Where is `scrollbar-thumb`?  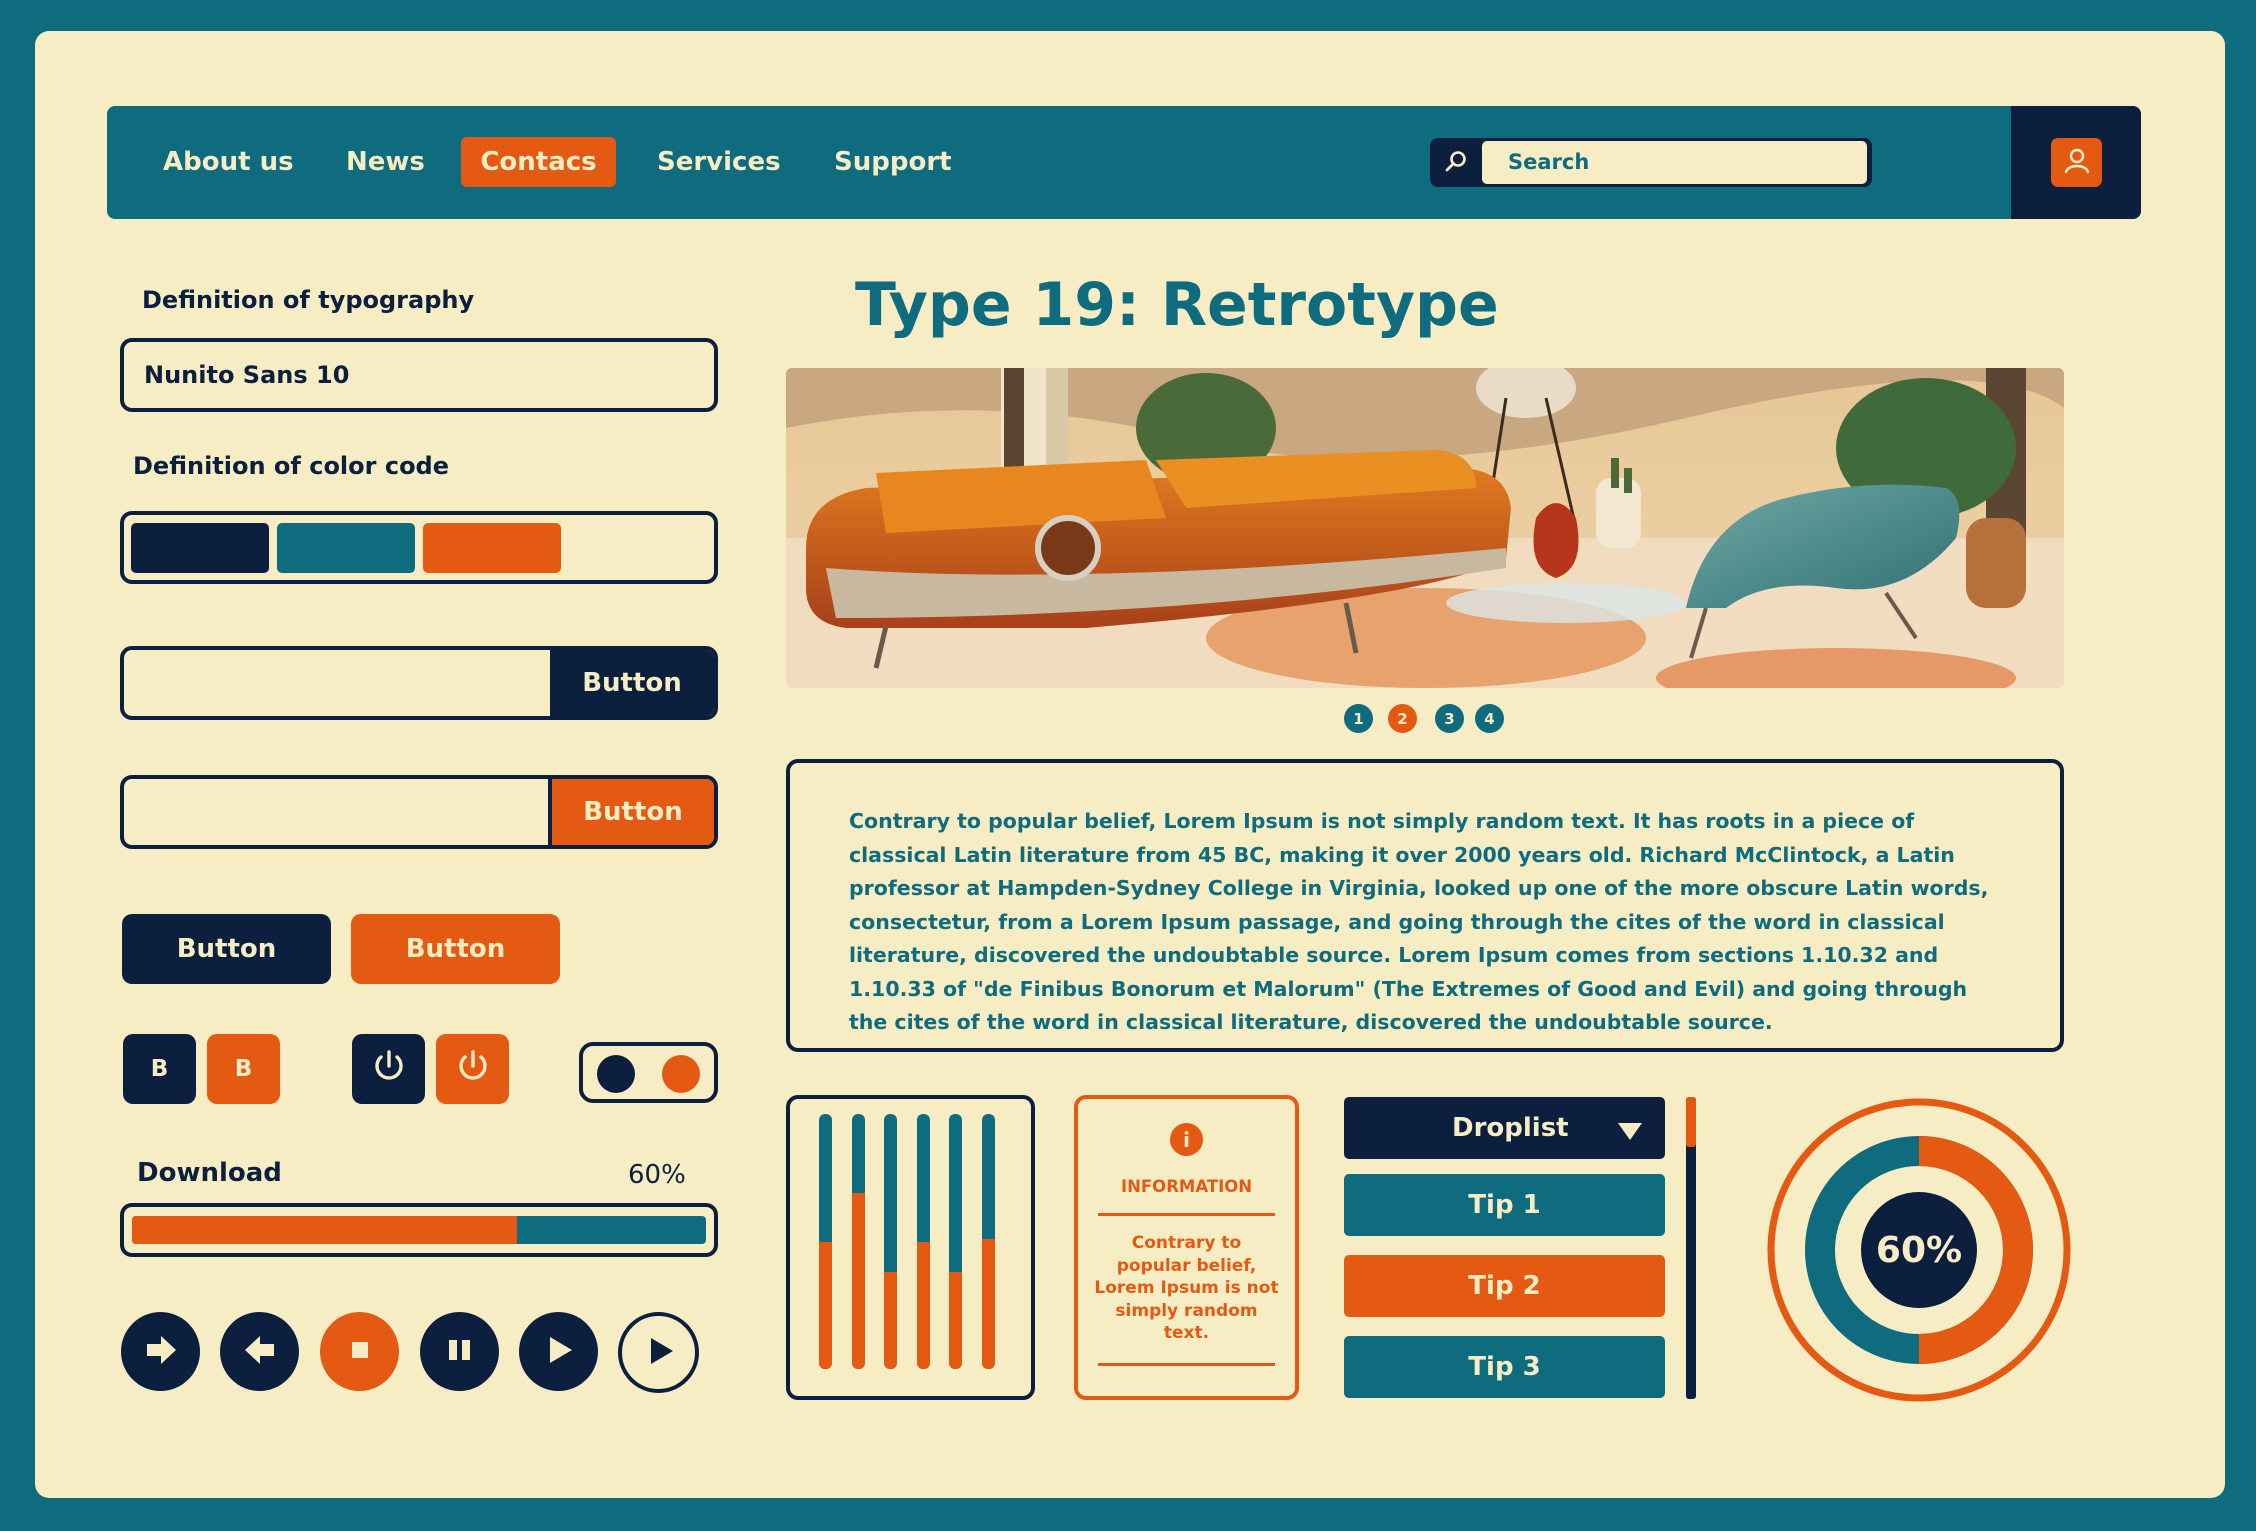
scrollbar-thumb is located at coordinates (1691, 1122).